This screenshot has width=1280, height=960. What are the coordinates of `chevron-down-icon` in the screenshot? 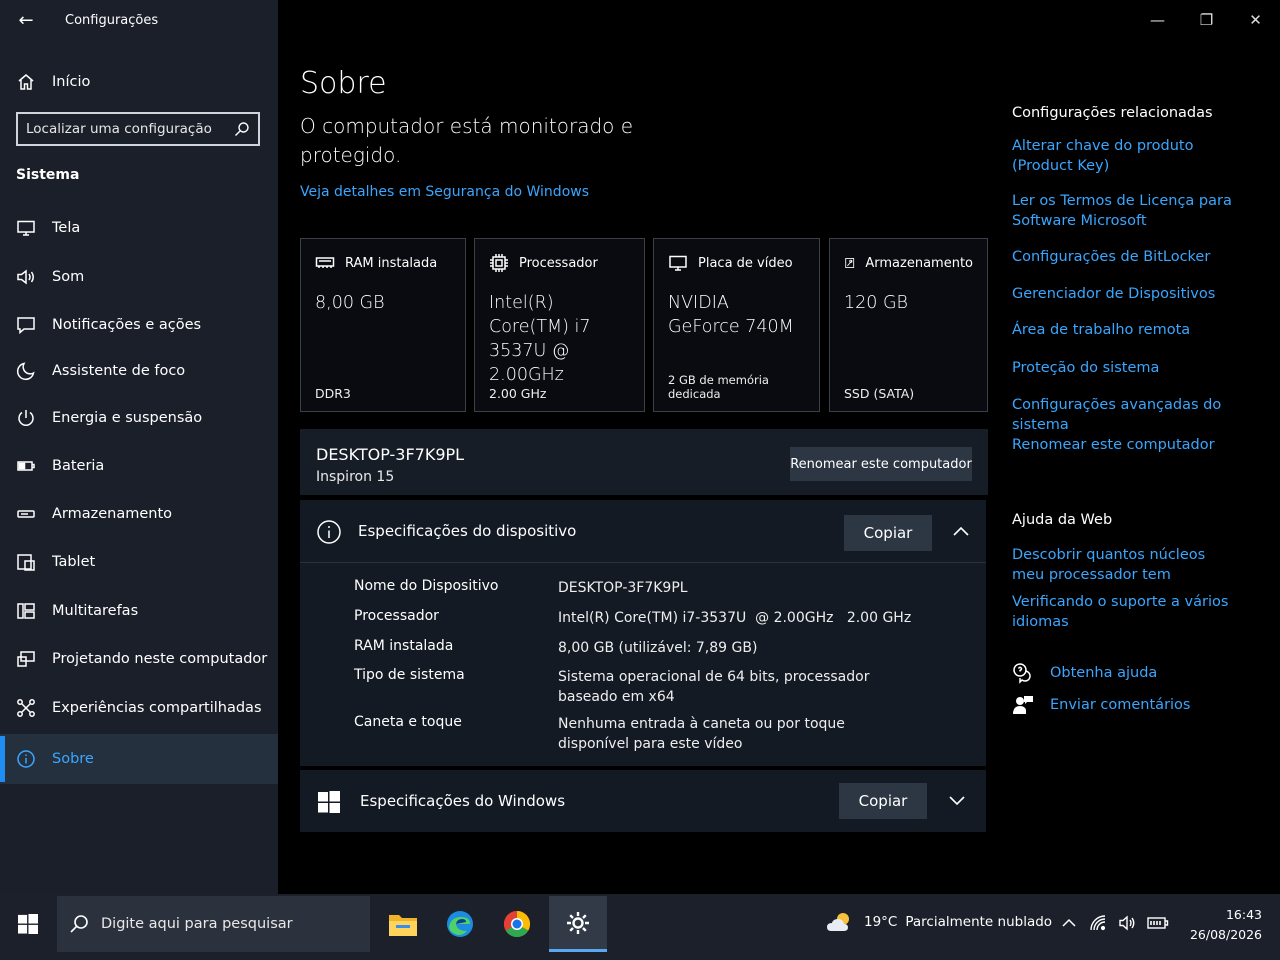 It's located at (957, 800).